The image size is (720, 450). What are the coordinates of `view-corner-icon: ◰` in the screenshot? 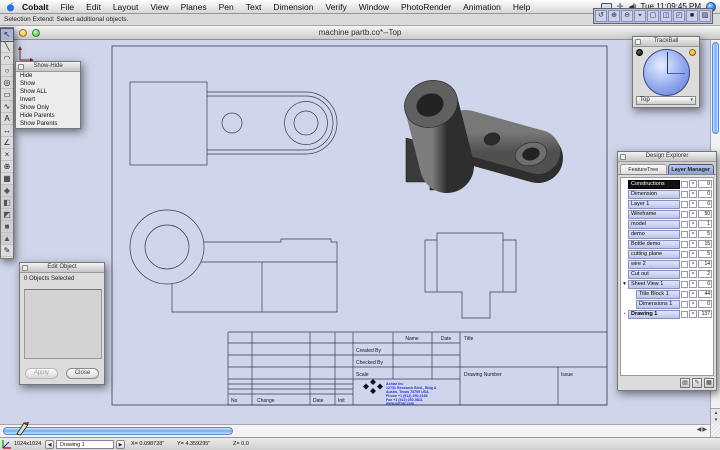 It's located at (679, 16).